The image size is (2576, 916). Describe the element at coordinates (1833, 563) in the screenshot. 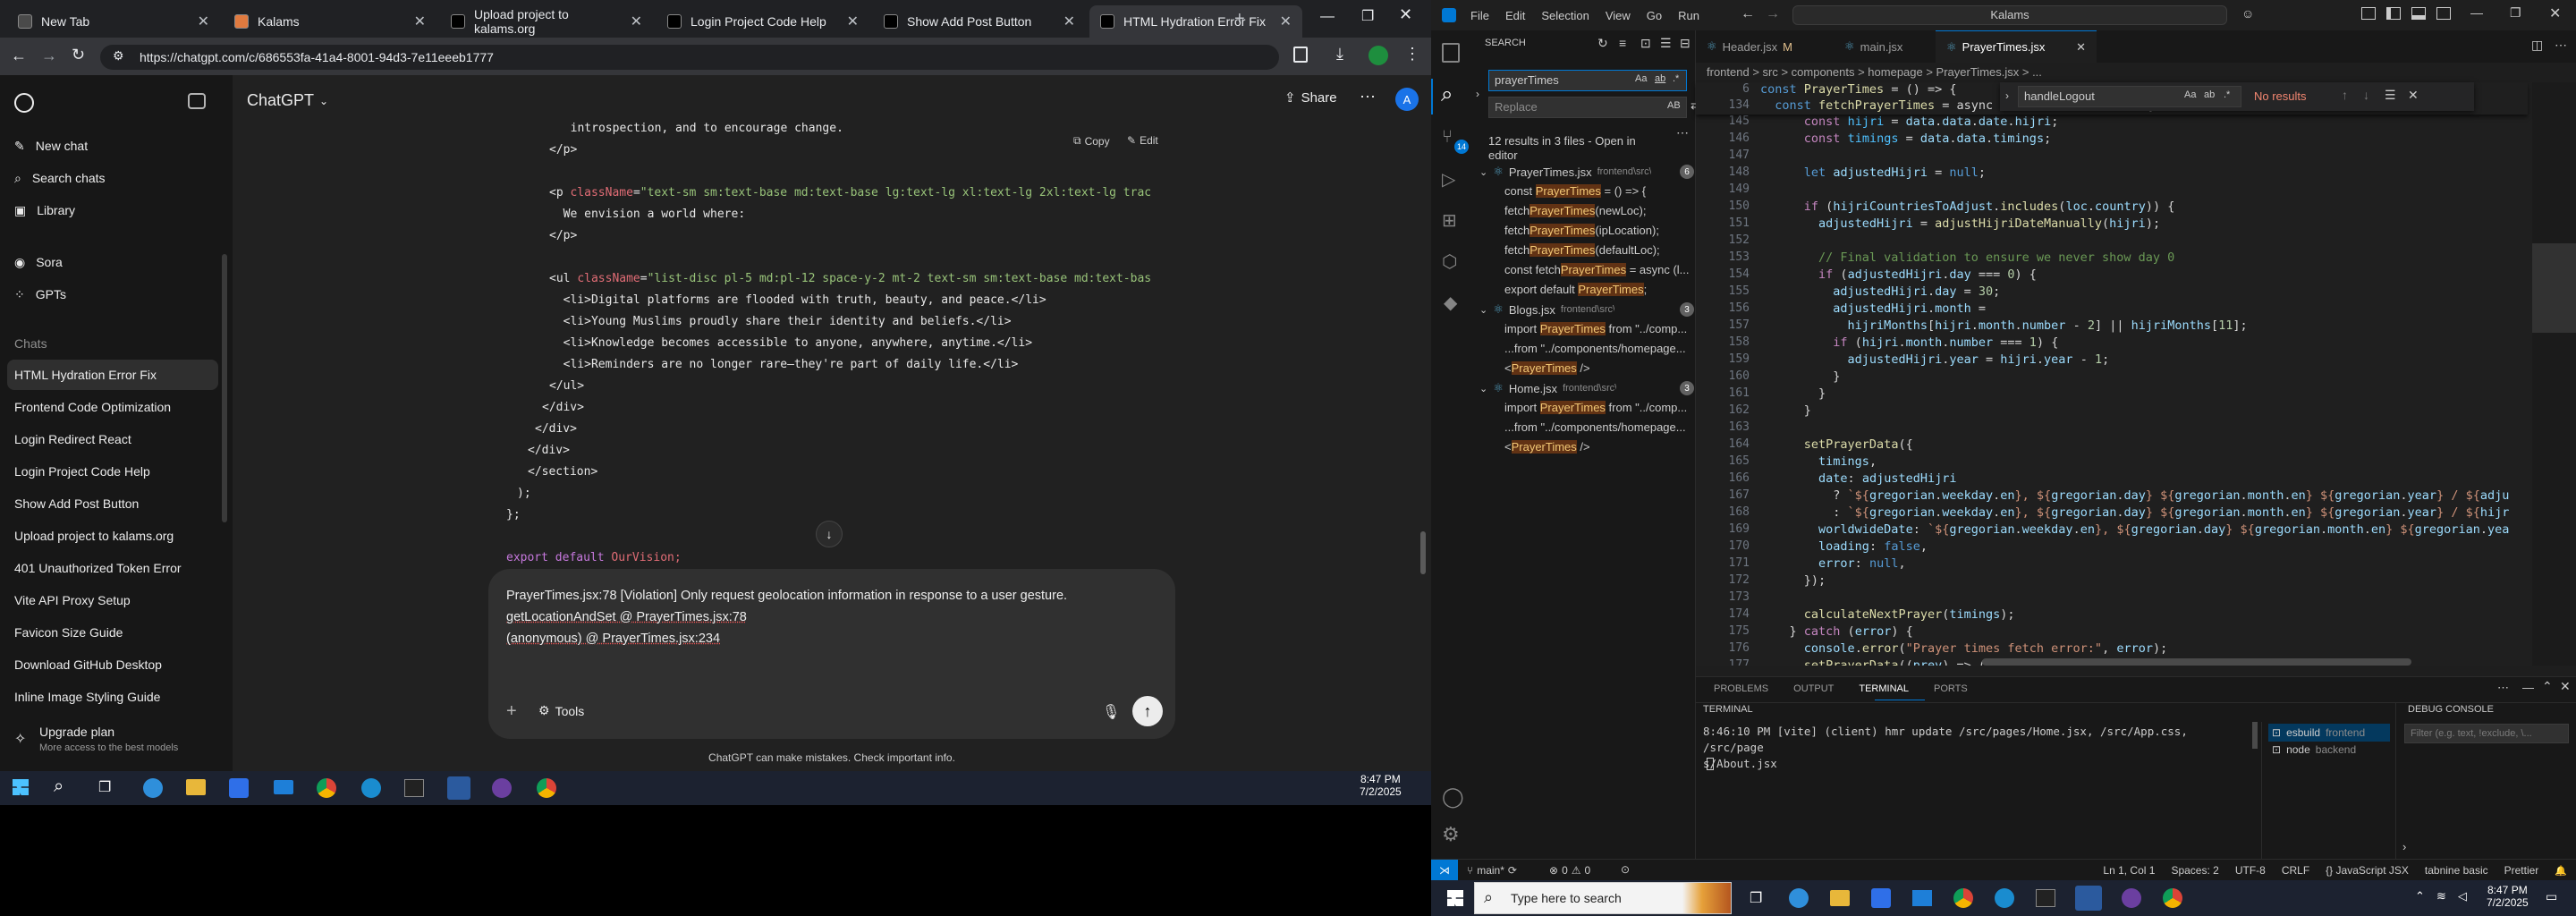

I see `code-line: error: null,` at that location.